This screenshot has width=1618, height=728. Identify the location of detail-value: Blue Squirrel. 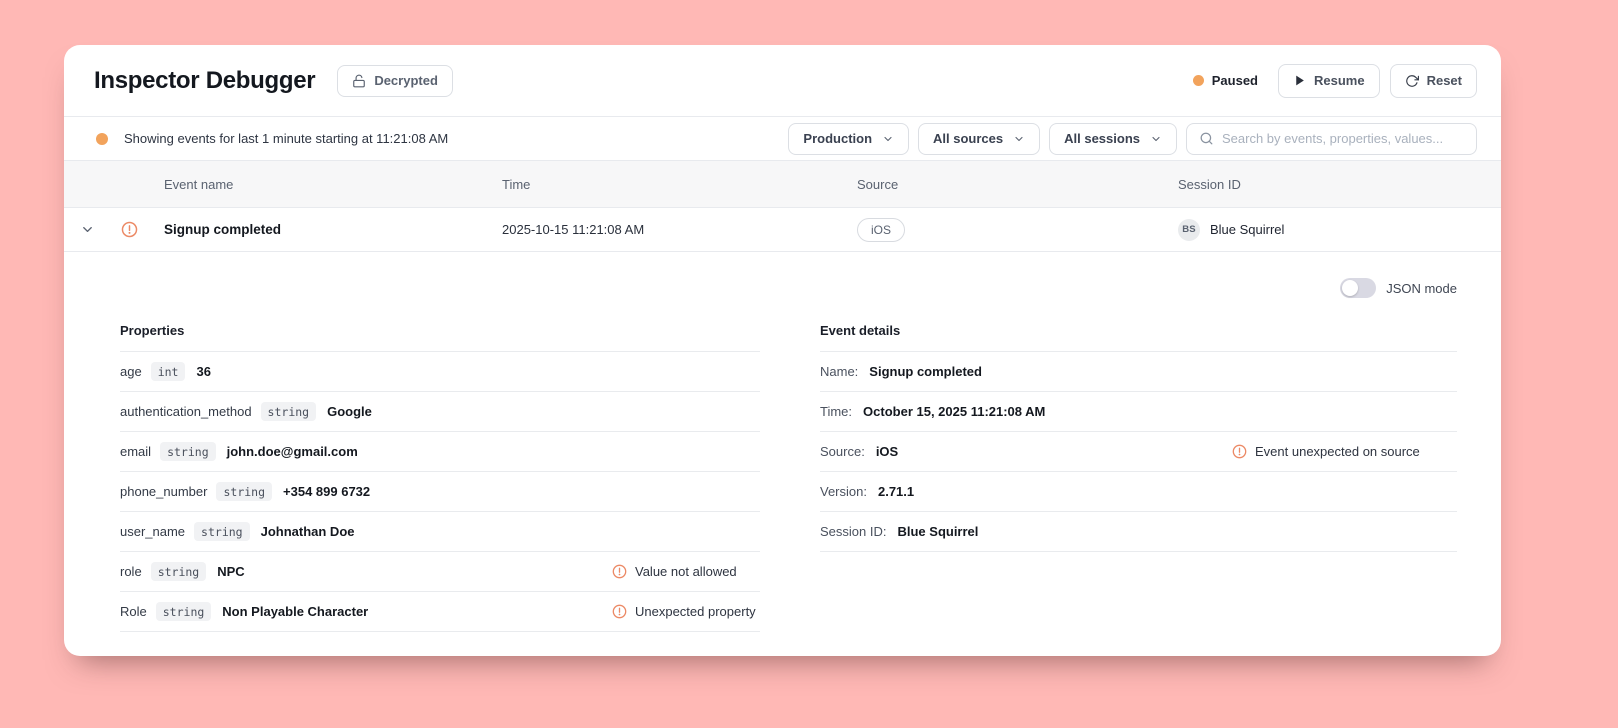
(938, 531).